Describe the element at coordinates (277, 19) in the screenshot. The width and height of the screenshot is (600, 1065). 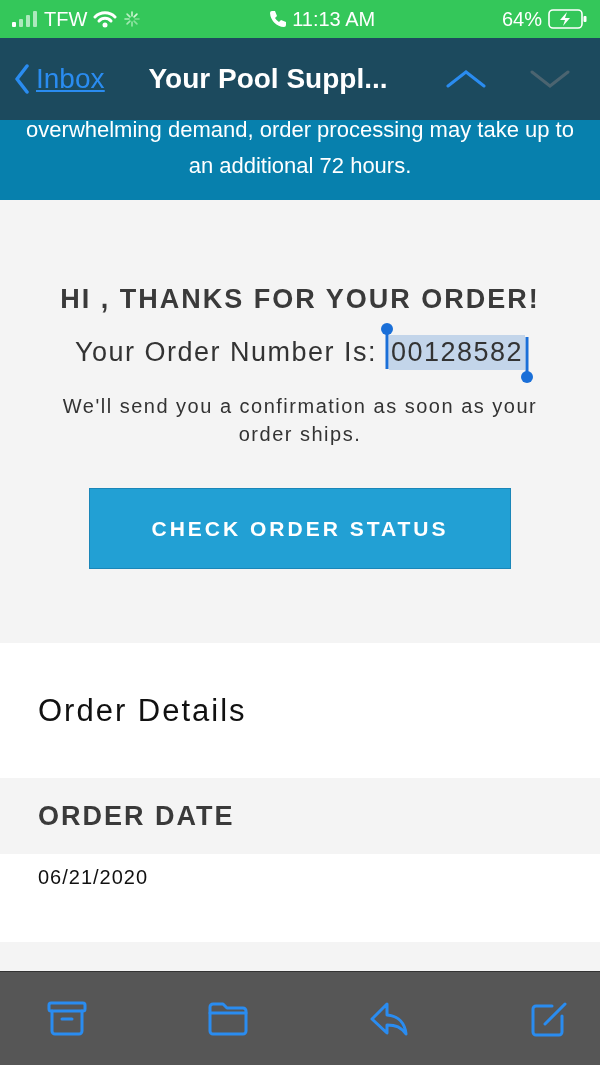
I see `phone-icon` at that location.